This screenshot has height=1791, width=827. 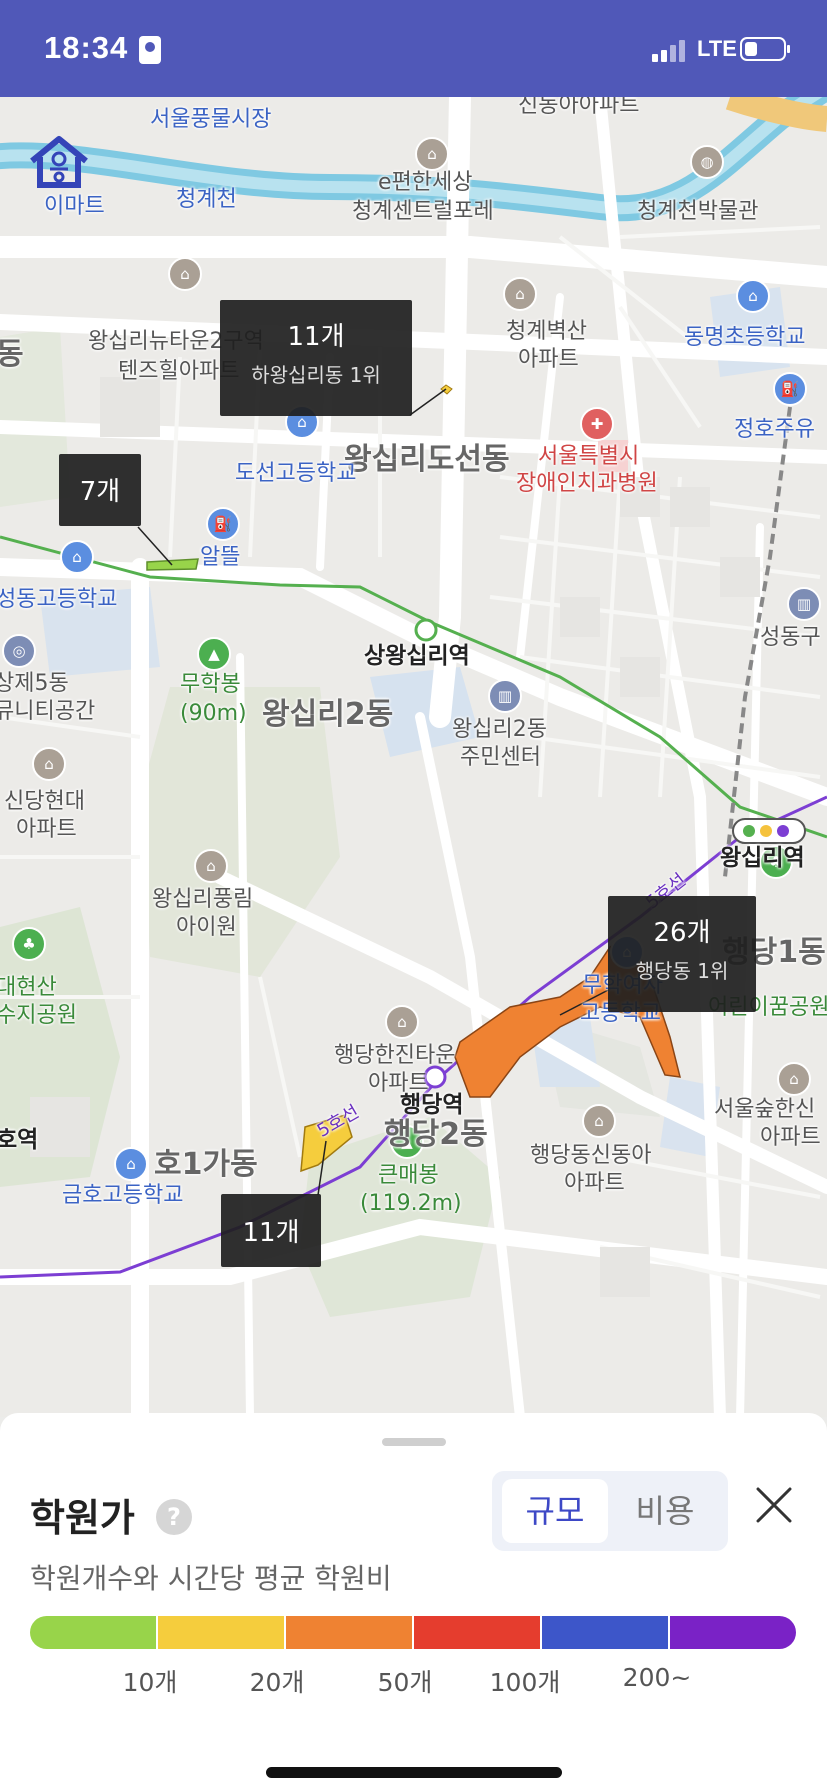 I want to click on view-toggle: 규모 비용, so click(x=610, y=1511).